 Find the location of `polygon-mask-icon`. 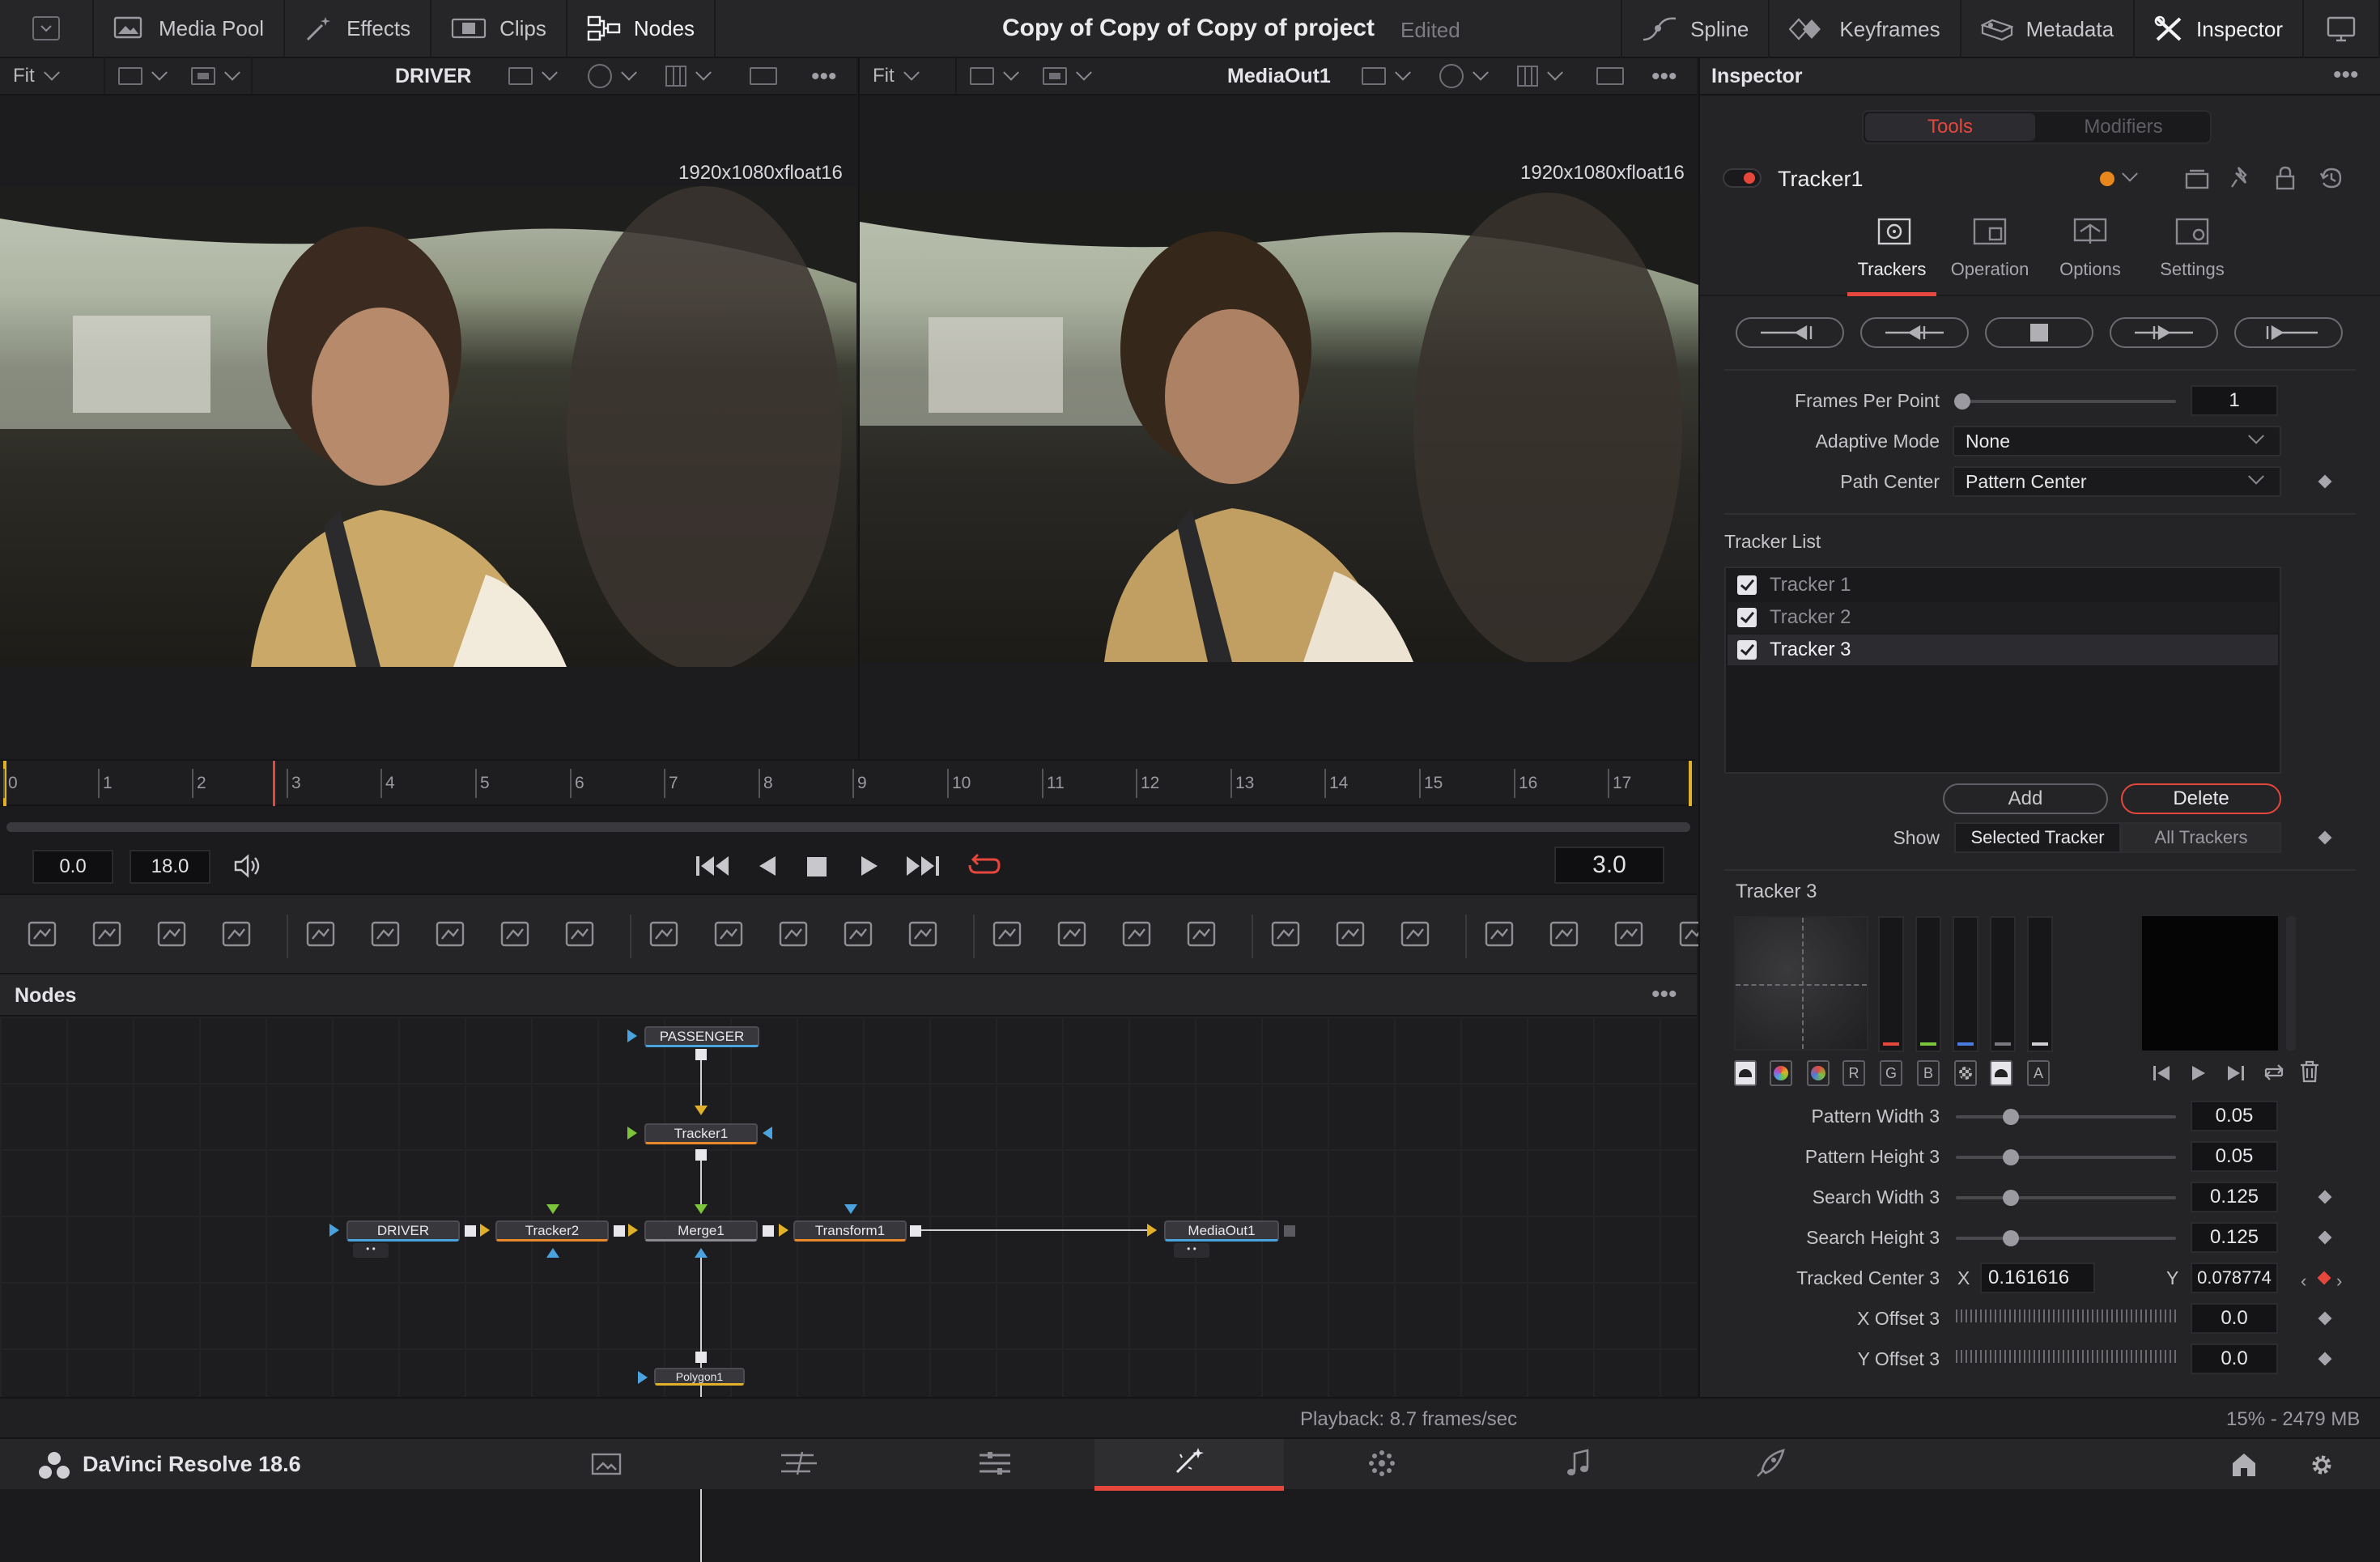

polygon-mask-icon is located at coordinates (1138, 935).